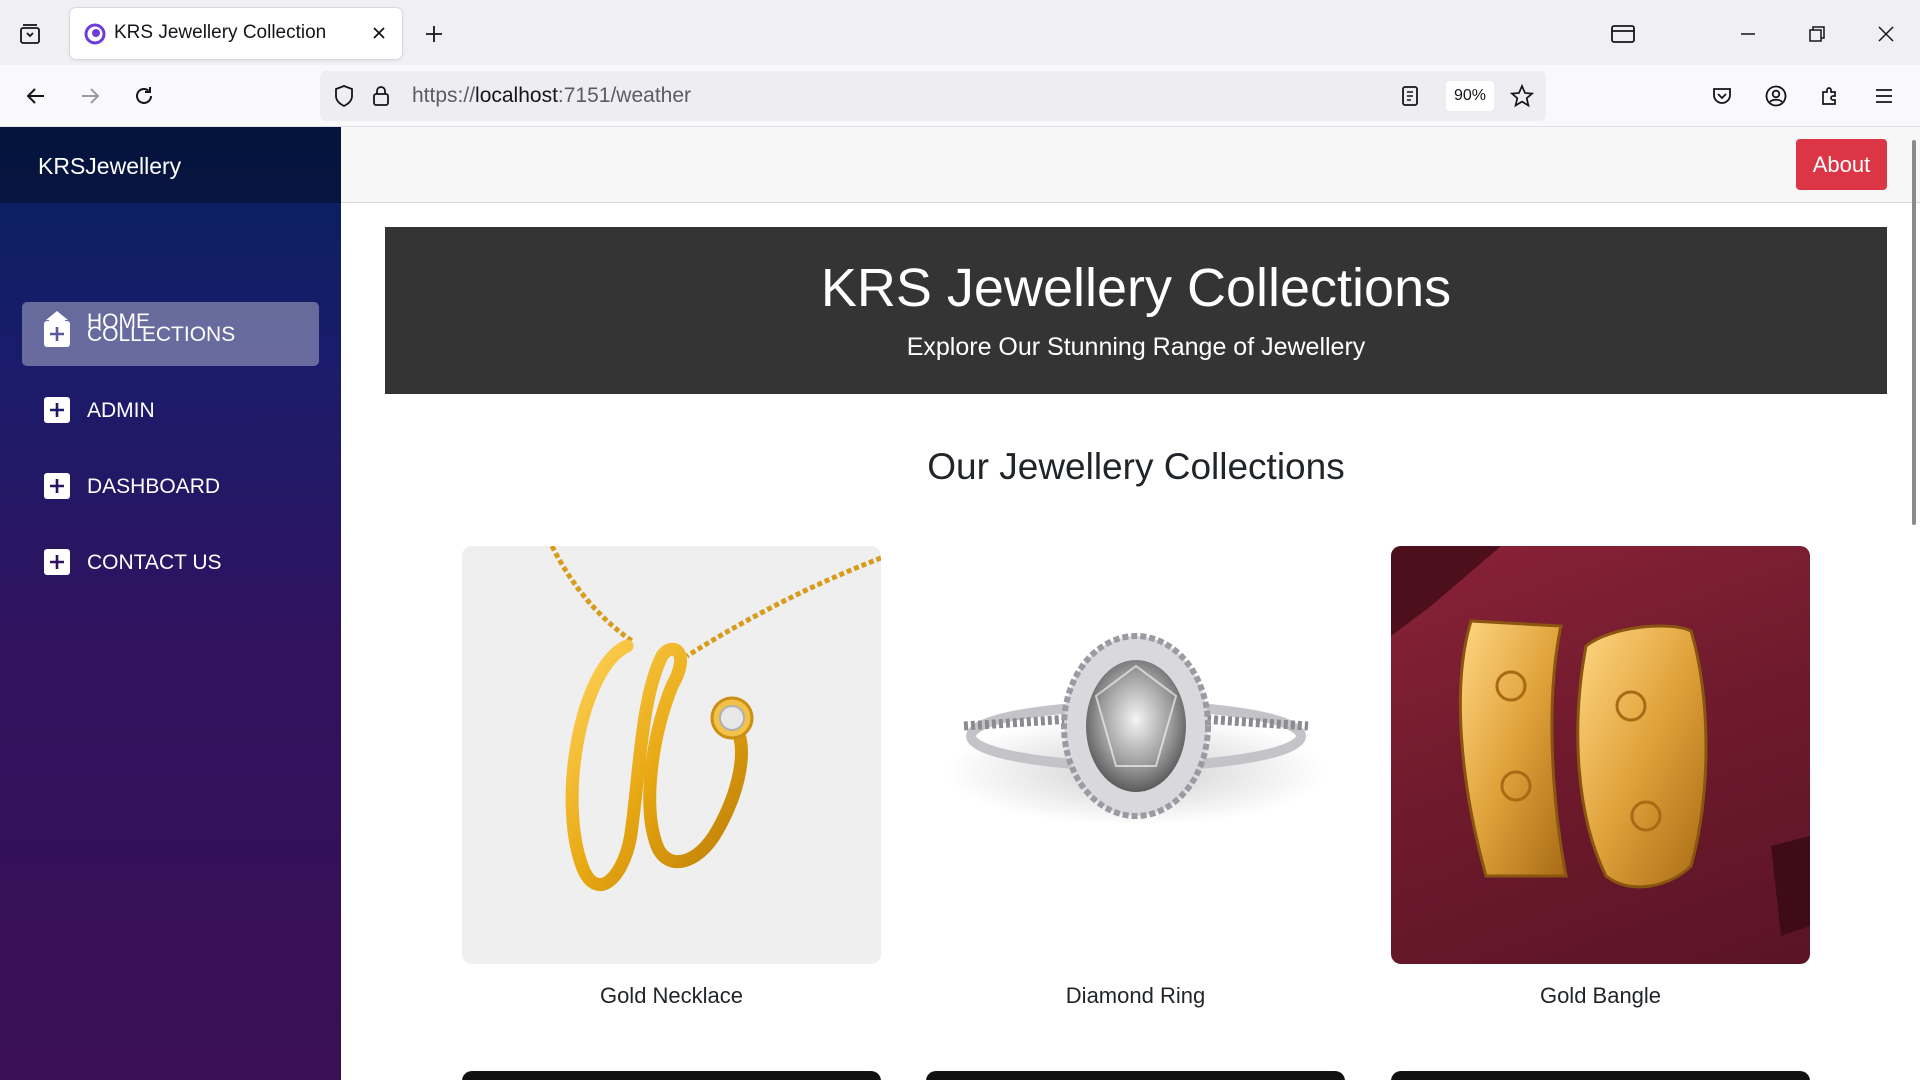  What do you see at coordinates (109, 166) in the screenshot?
I see `brand-logo-text: KRSJewellery` at bounding box center [109, 166].